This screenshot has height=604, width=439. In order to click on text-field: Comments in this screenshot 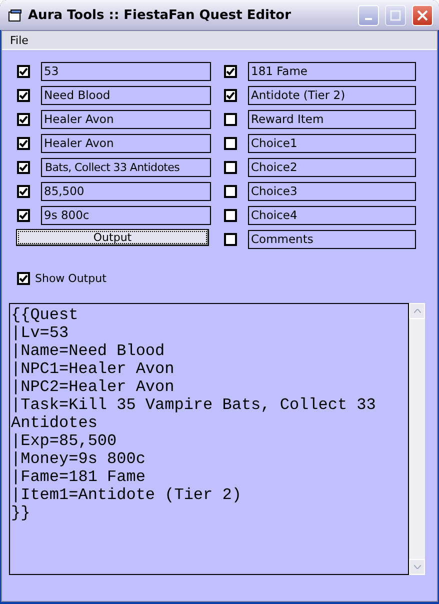, I will do `click(332, 239)`.